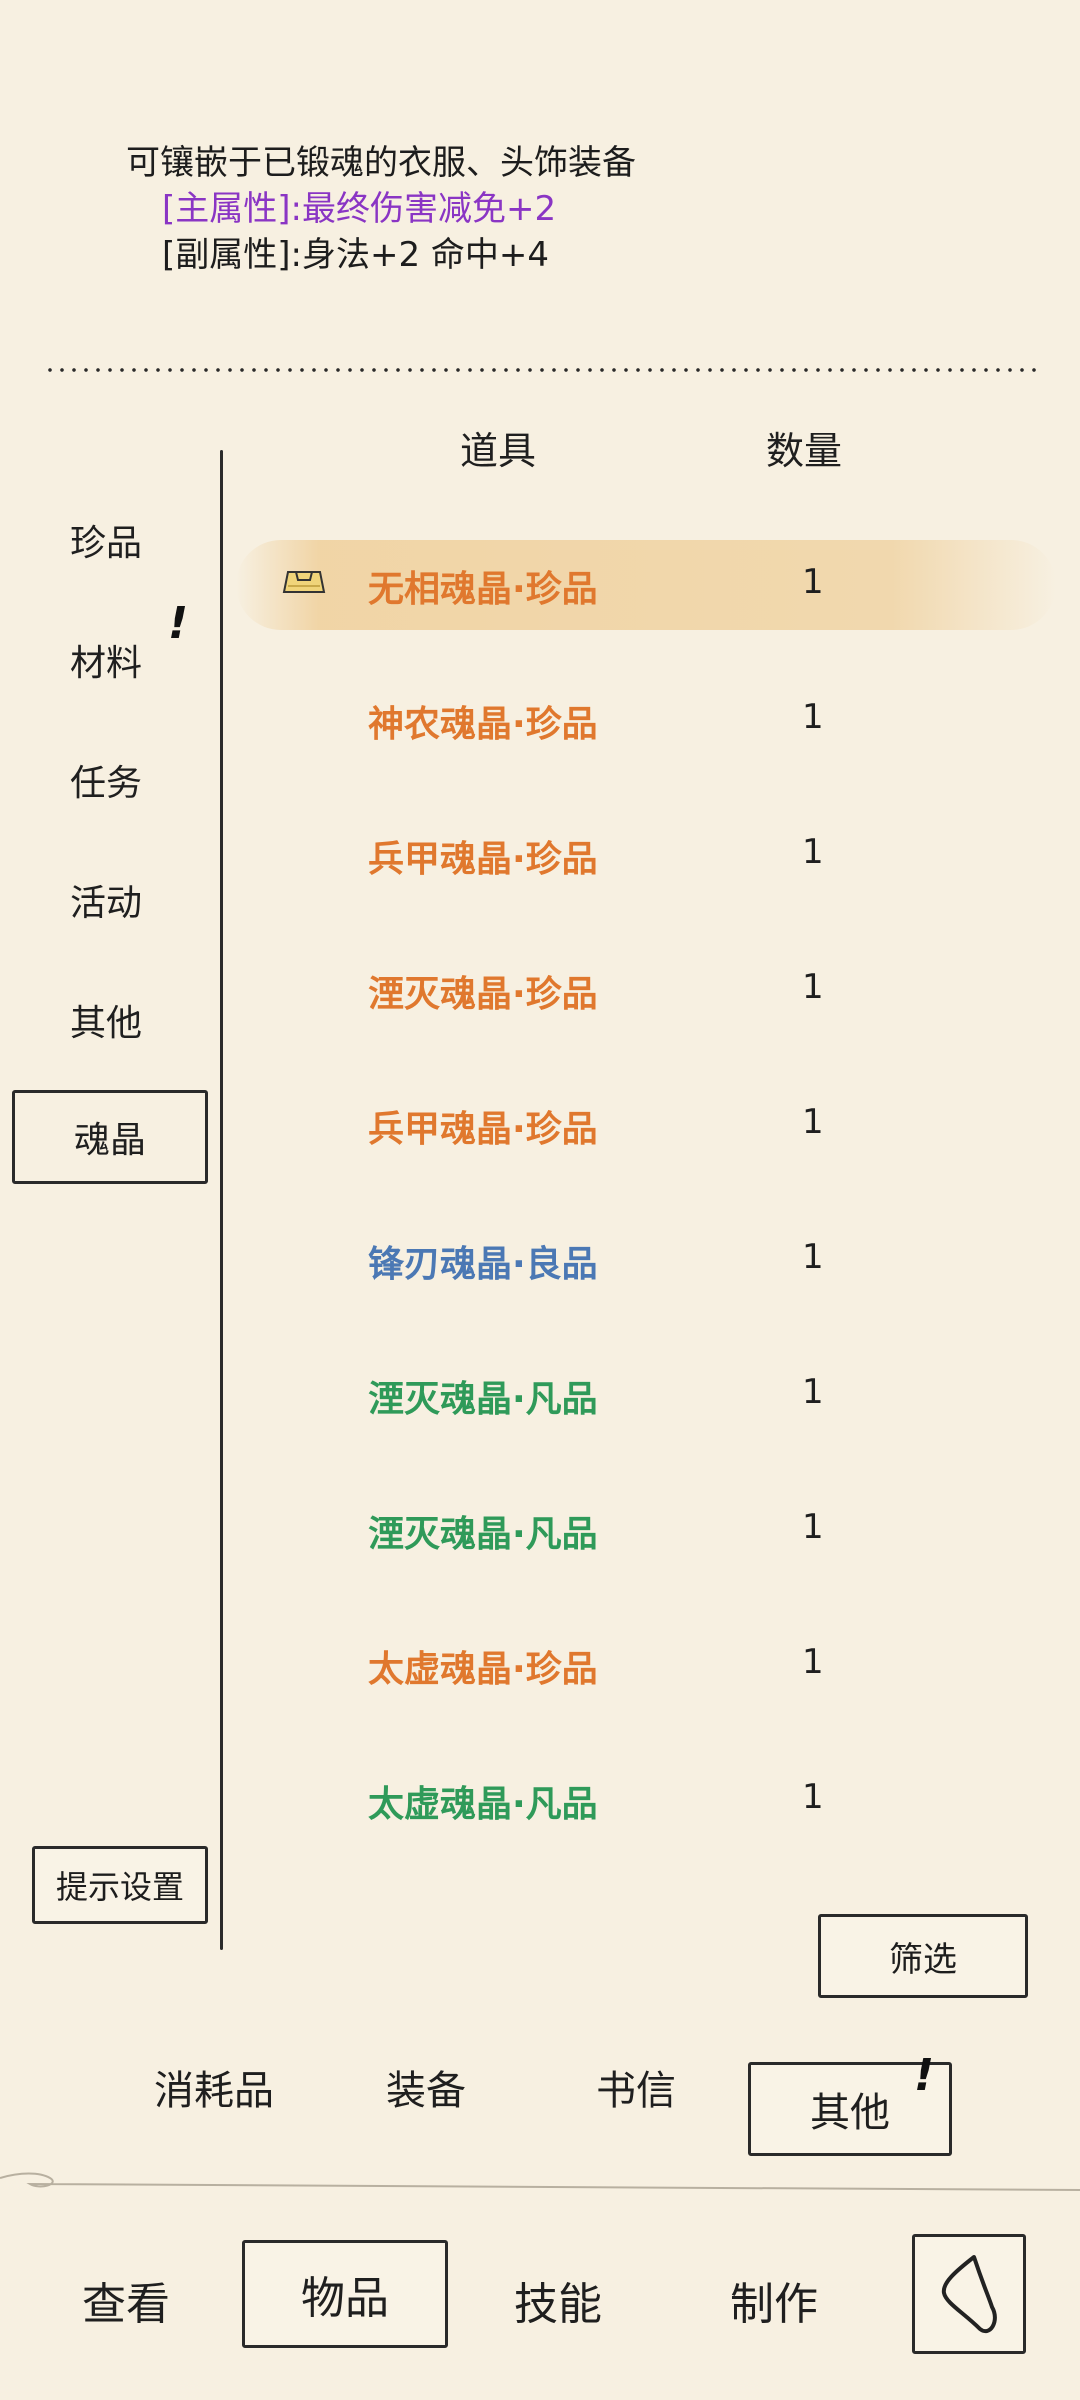 Image resolution: width=1080 pixels, height=2400 pixels. I want to click on subtab-other-label: 其他, so click(850, 2113).